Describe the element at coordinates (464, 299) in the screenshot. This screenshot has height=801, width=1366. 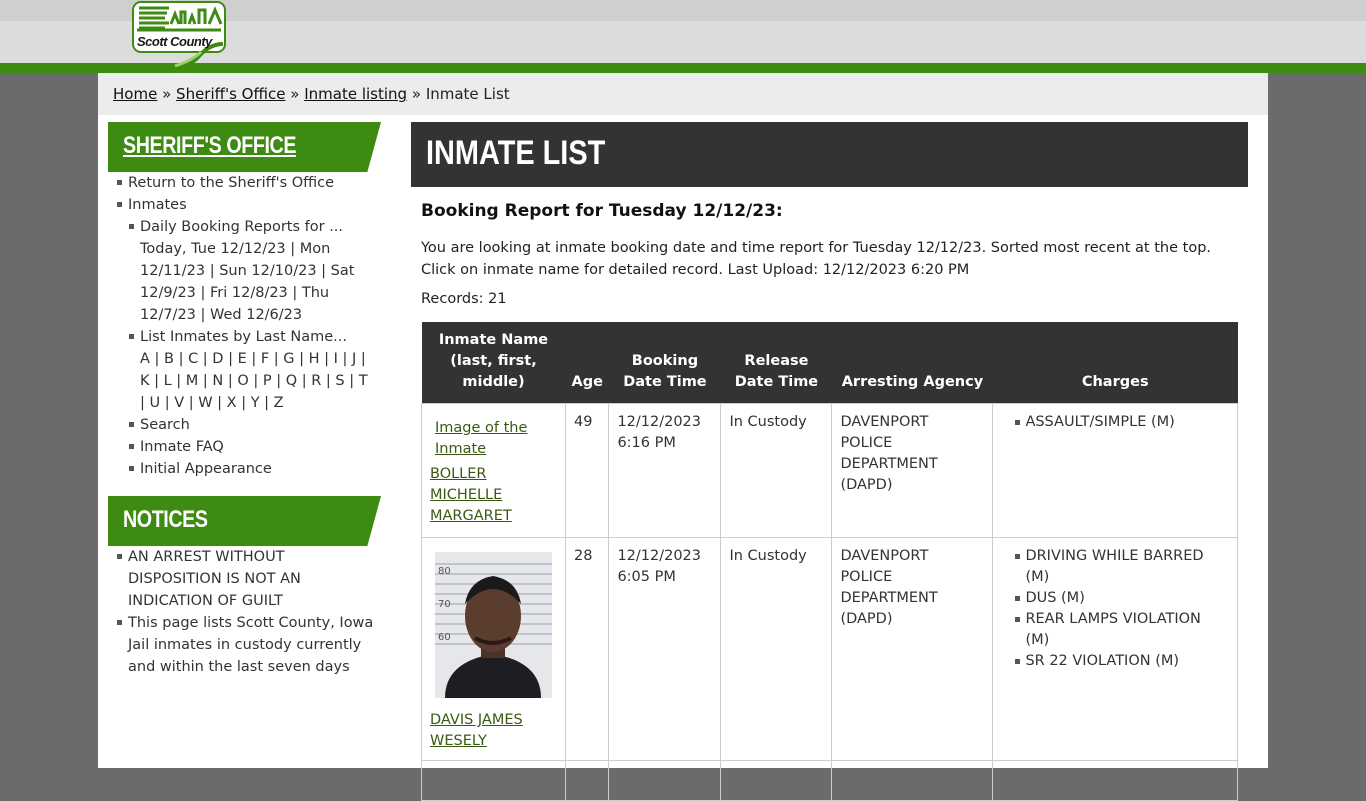
I see `records-count: Records: 21` at that location.